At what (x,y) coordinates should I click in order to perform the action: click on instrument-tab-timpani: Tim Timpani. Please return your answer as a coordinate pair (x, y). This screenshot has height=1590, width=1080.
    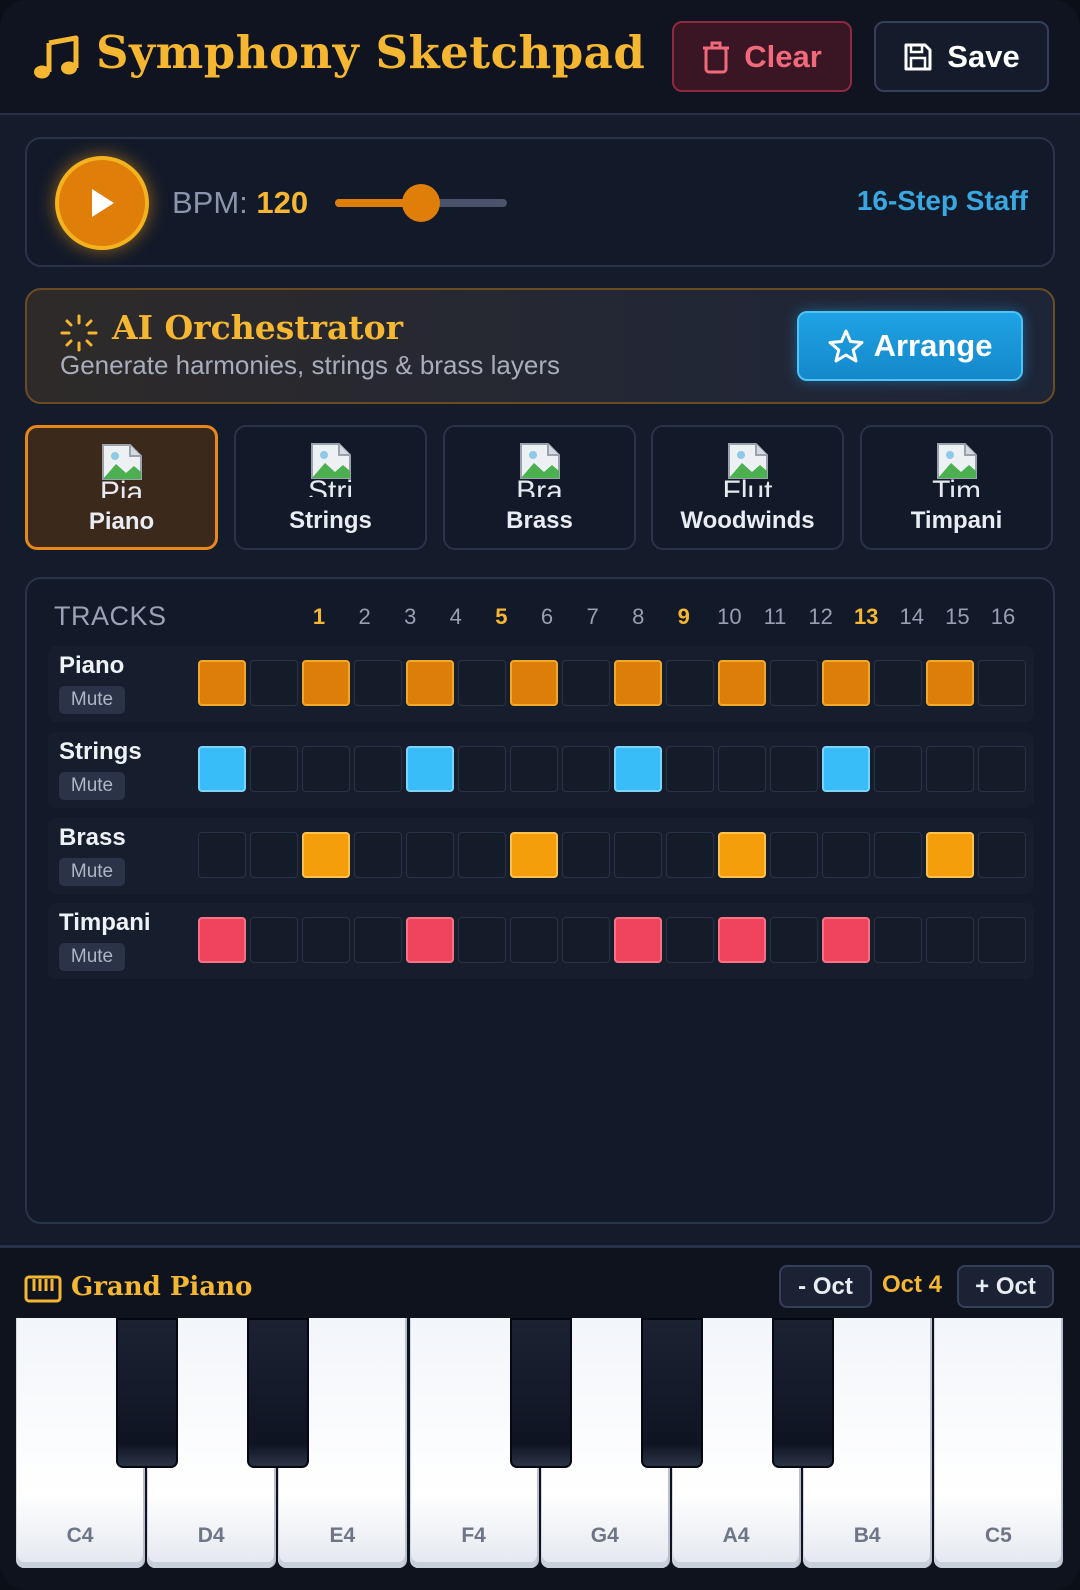
    Looking at the image, I should click on (956, 487).